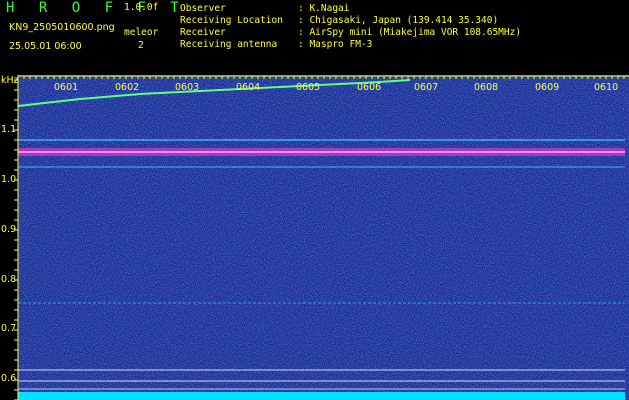  Describe the element at coordinates (369, 87) in the screenshot. I see `time-tick-label: 0606` at that location.